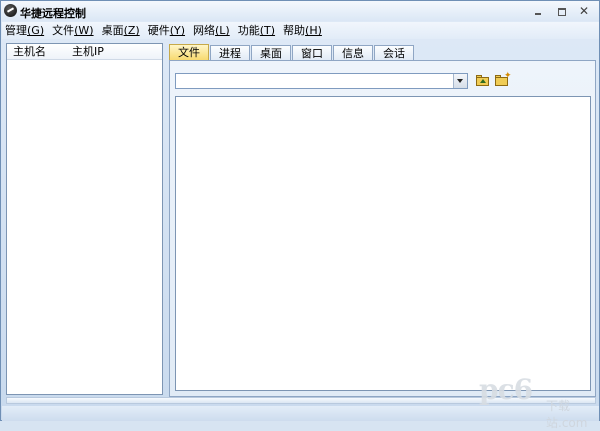 This screenshot has width=600, height=431. I want to click on title-bar: 华捷远程控制 ✕, so click(300, 11).